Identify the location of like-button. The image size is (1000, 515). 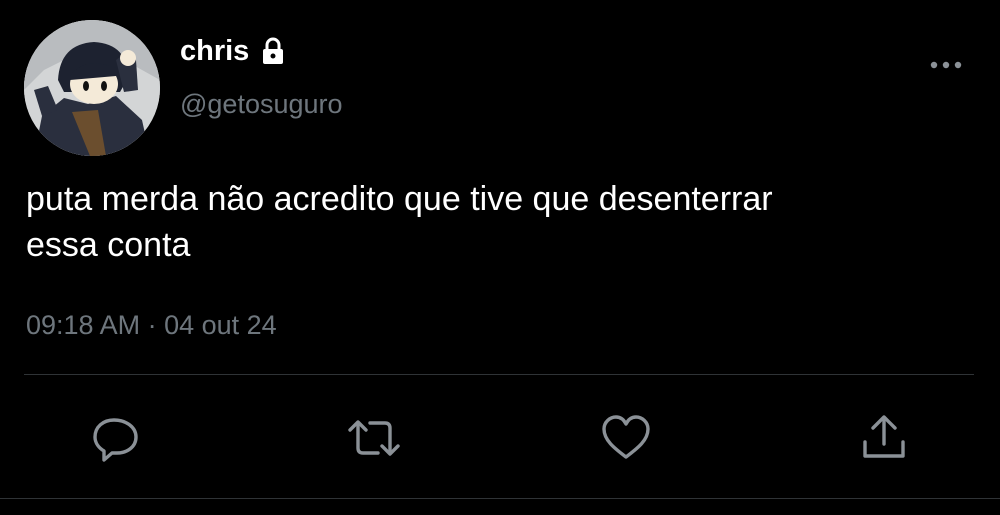
(626, 438).